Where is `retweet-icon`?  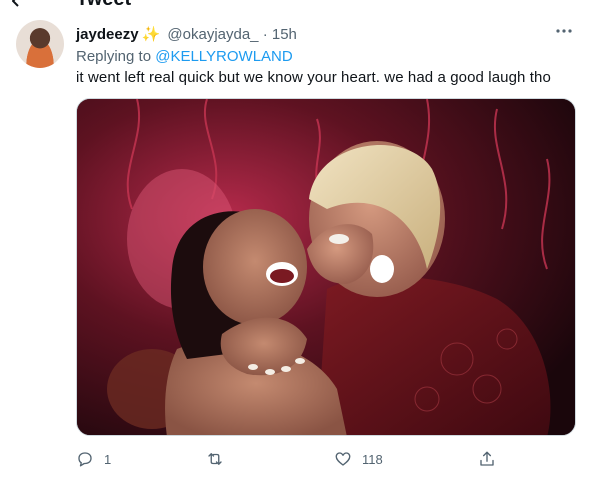
retweet-icon is located at coordinates (215, 459).